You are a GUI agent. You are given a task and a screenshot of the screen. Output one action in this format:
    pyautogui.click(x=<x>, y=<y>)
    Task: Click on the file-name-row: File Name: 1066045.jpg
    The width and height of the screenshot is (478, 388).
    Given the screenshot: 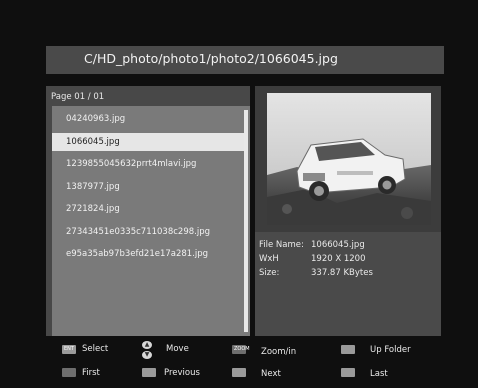 What is the action you would take?
    pyautogui.click(x=312, y=245)
    